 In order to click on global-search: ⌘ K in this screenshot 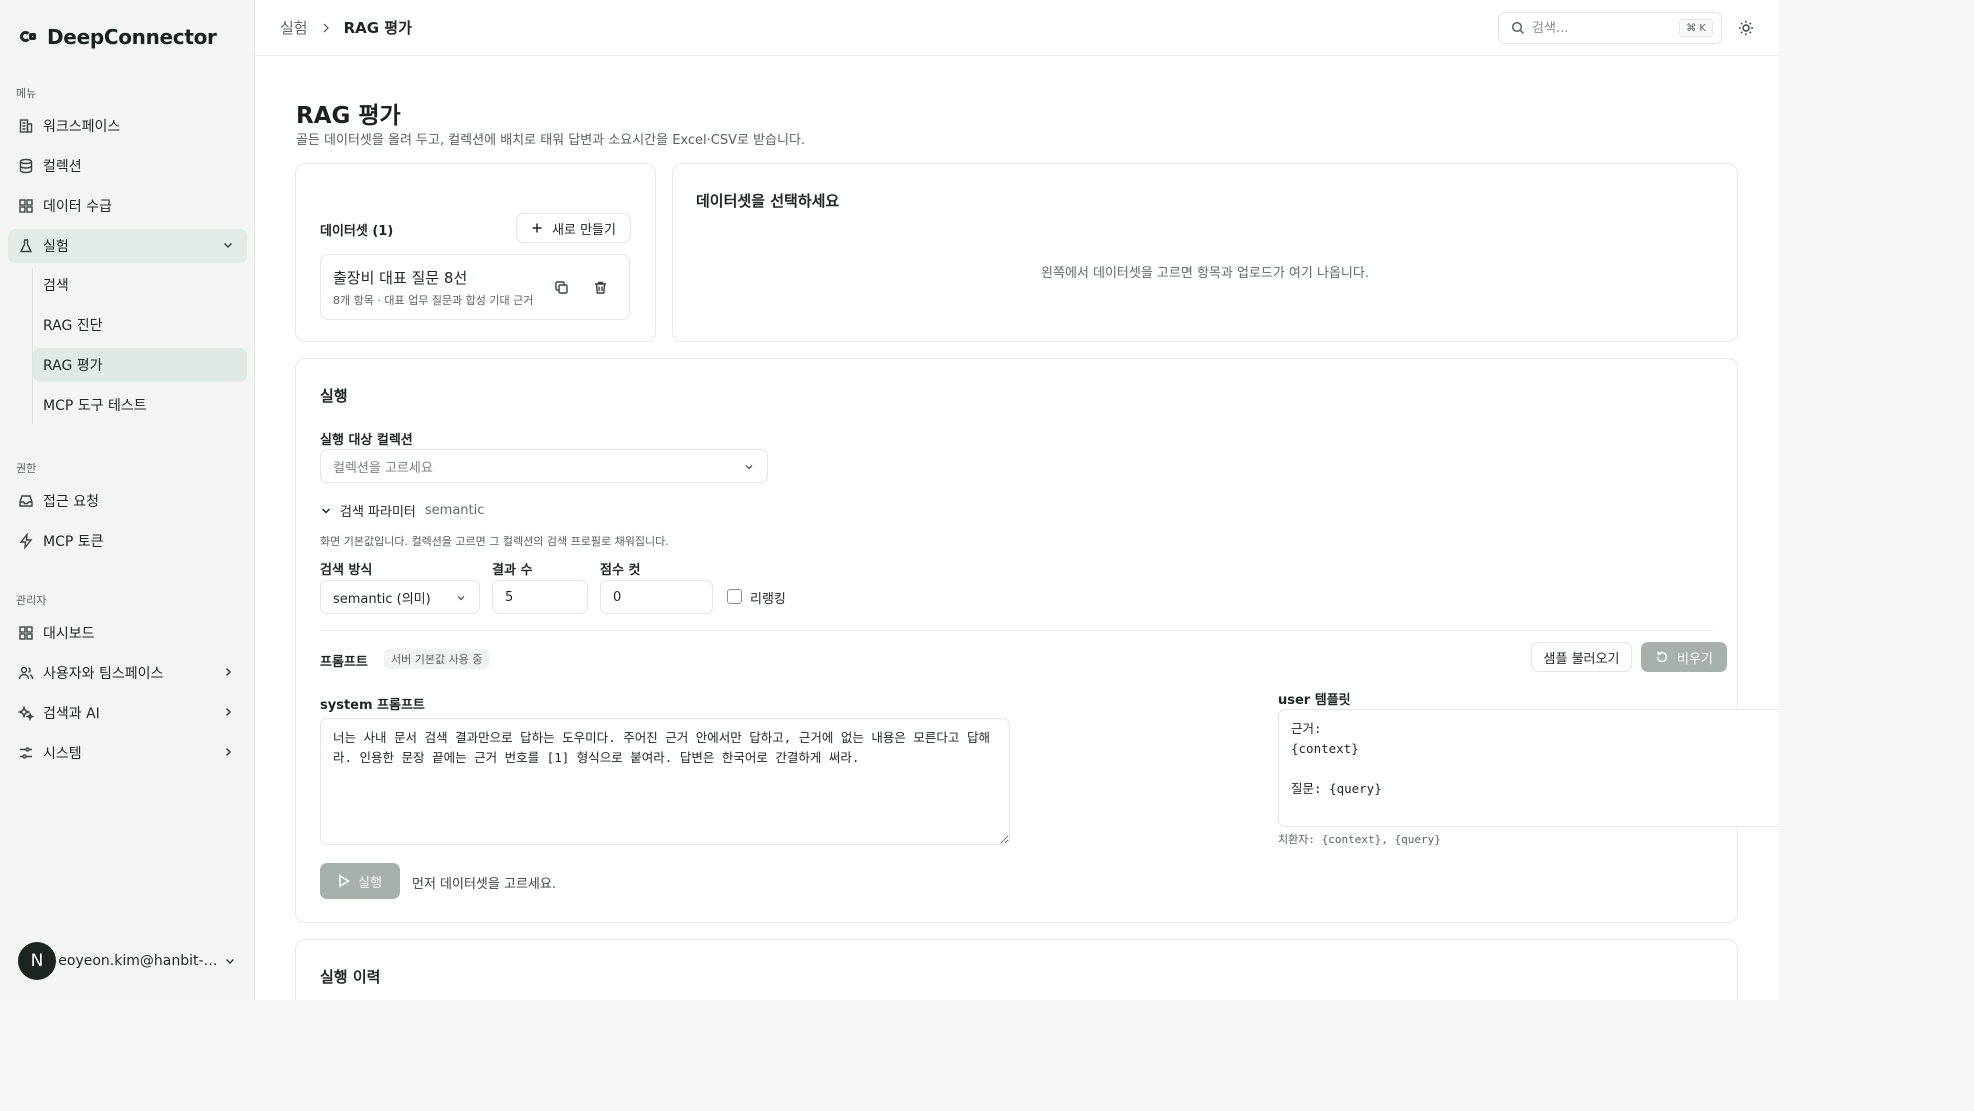, I will do `click(1610, 28)`.